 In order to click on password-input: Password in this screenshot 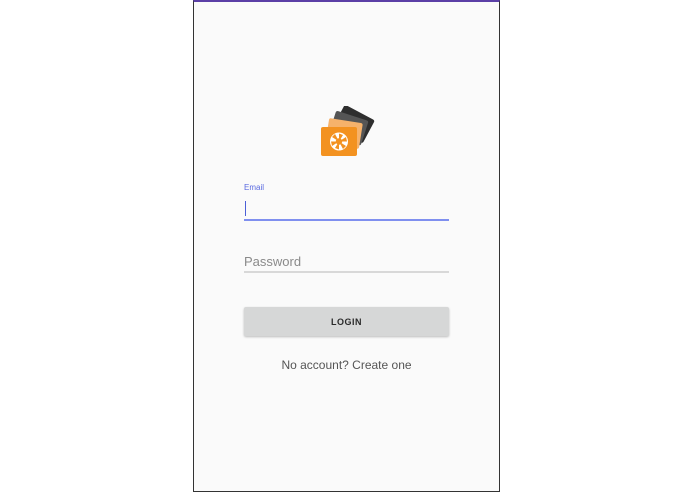, I will do `click(346, 261)`.